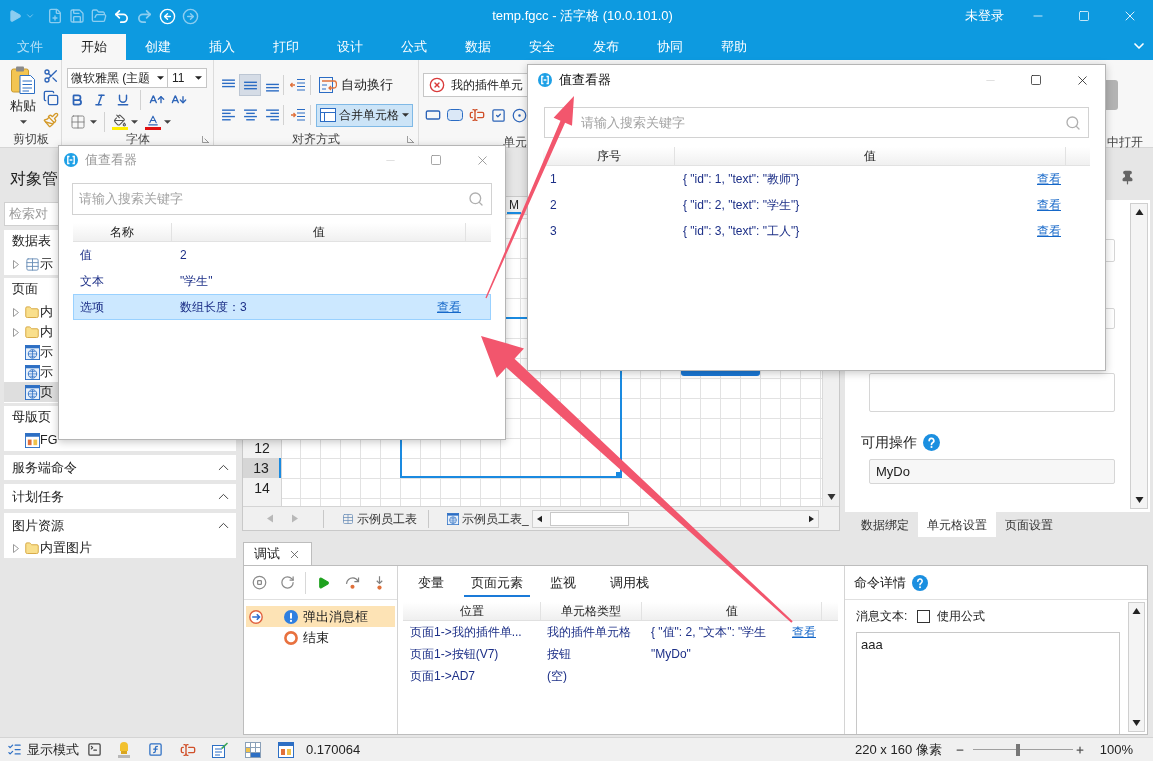  Describe the element at coordinates (379, 582) in the screenshot. I see `step-into-icon` at that location.